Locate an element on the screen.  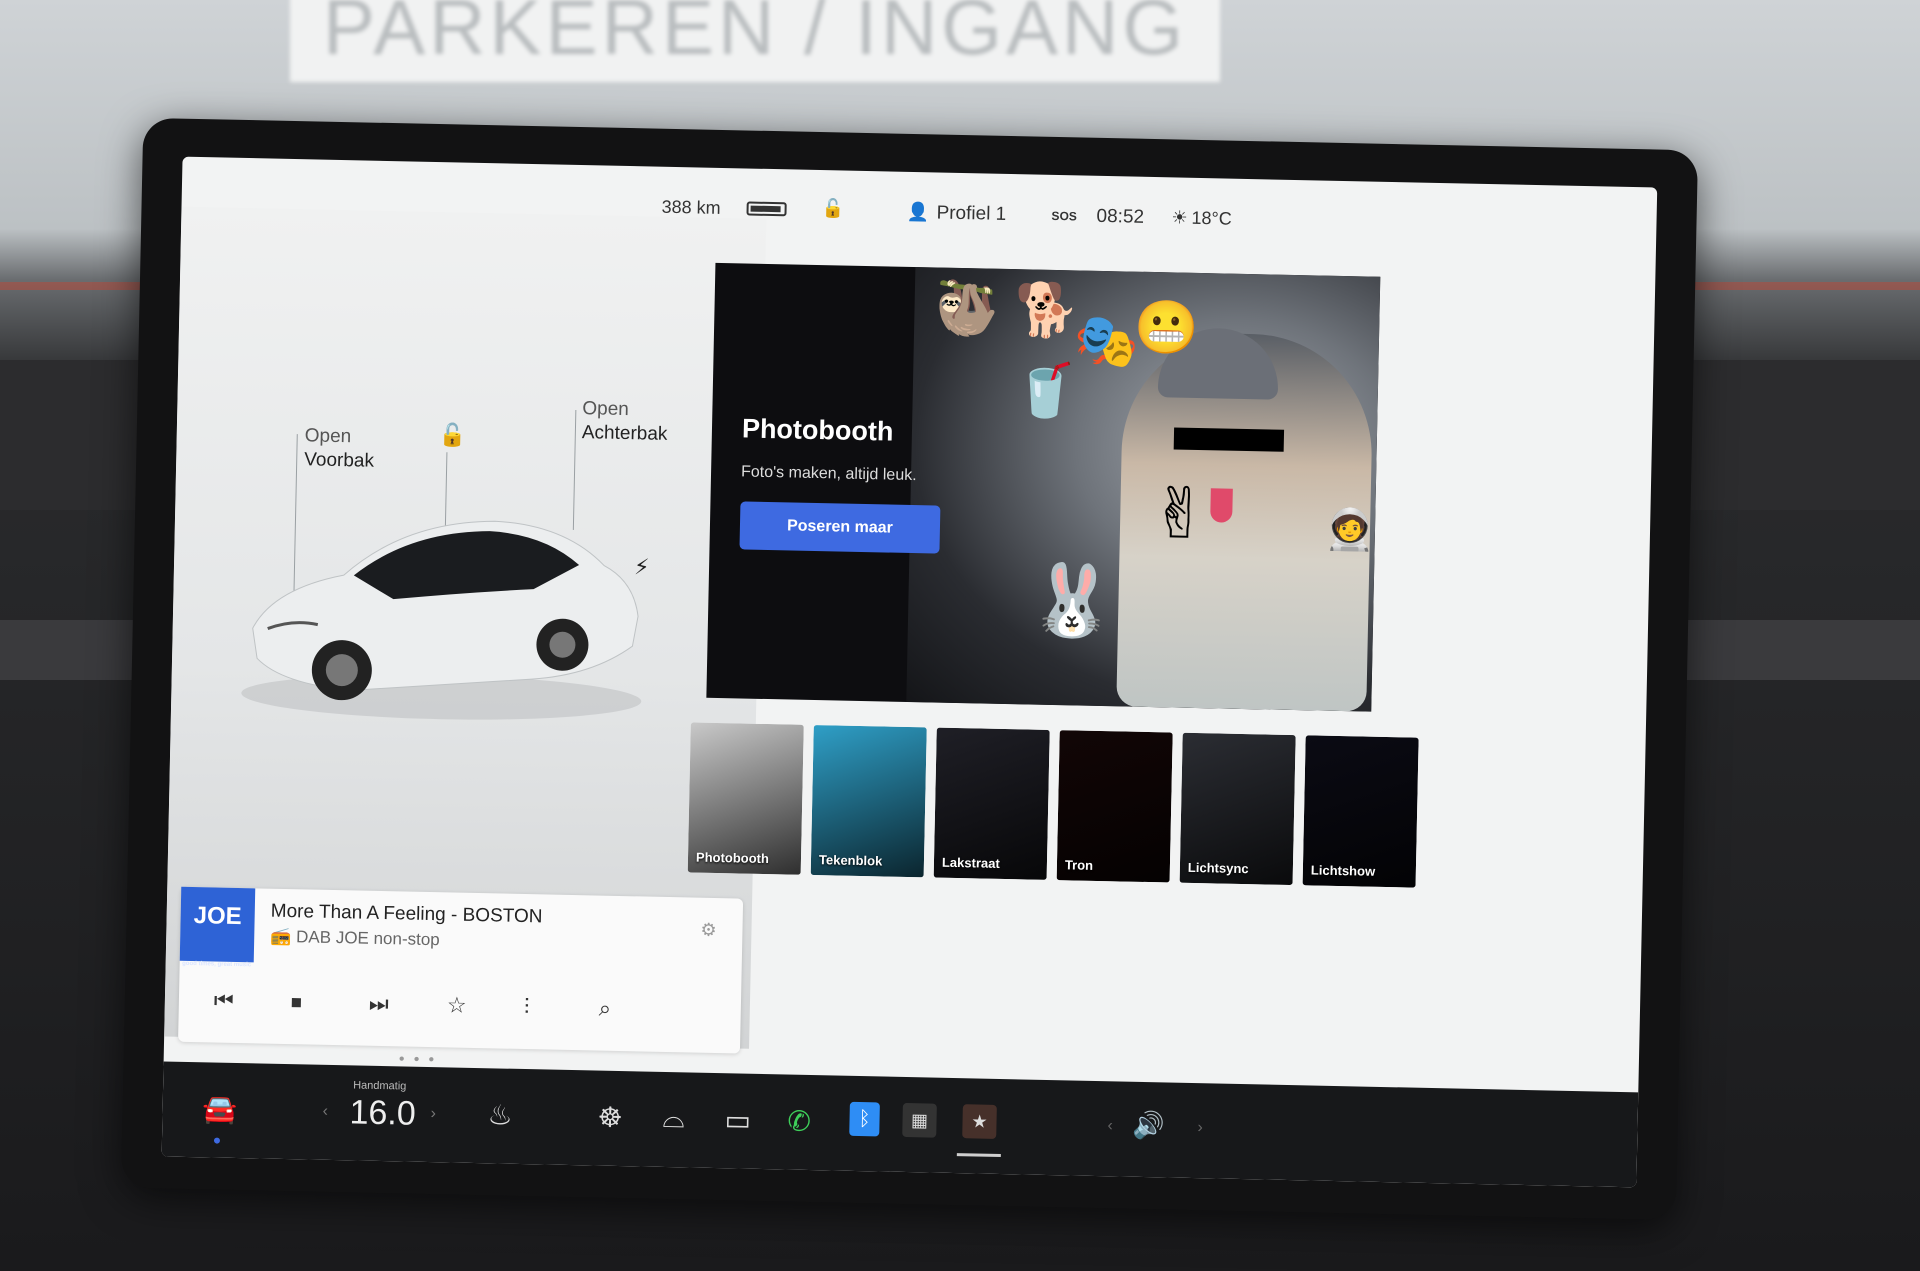
pose-button: Poseren maar is located at coordinates (840, 527).